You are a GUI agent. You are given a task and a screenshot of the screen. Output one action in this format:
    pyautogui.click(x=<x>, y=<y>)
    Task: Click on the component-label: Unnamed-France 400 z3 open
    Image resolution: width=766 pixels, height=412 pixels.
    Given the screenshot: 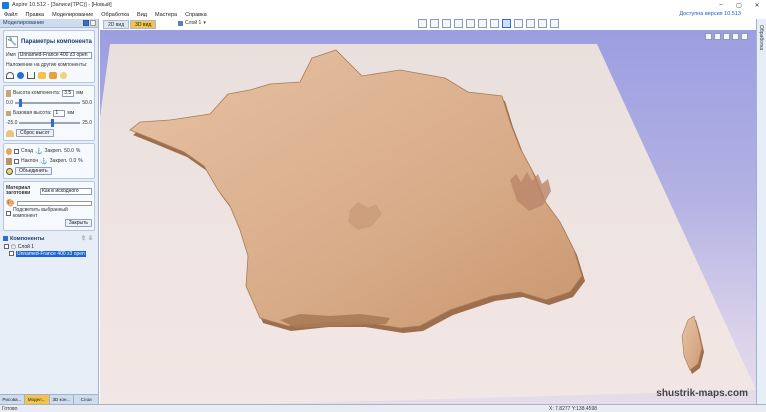 What is the action you would take?
    pyautogui.click(x=51, y=253)
    